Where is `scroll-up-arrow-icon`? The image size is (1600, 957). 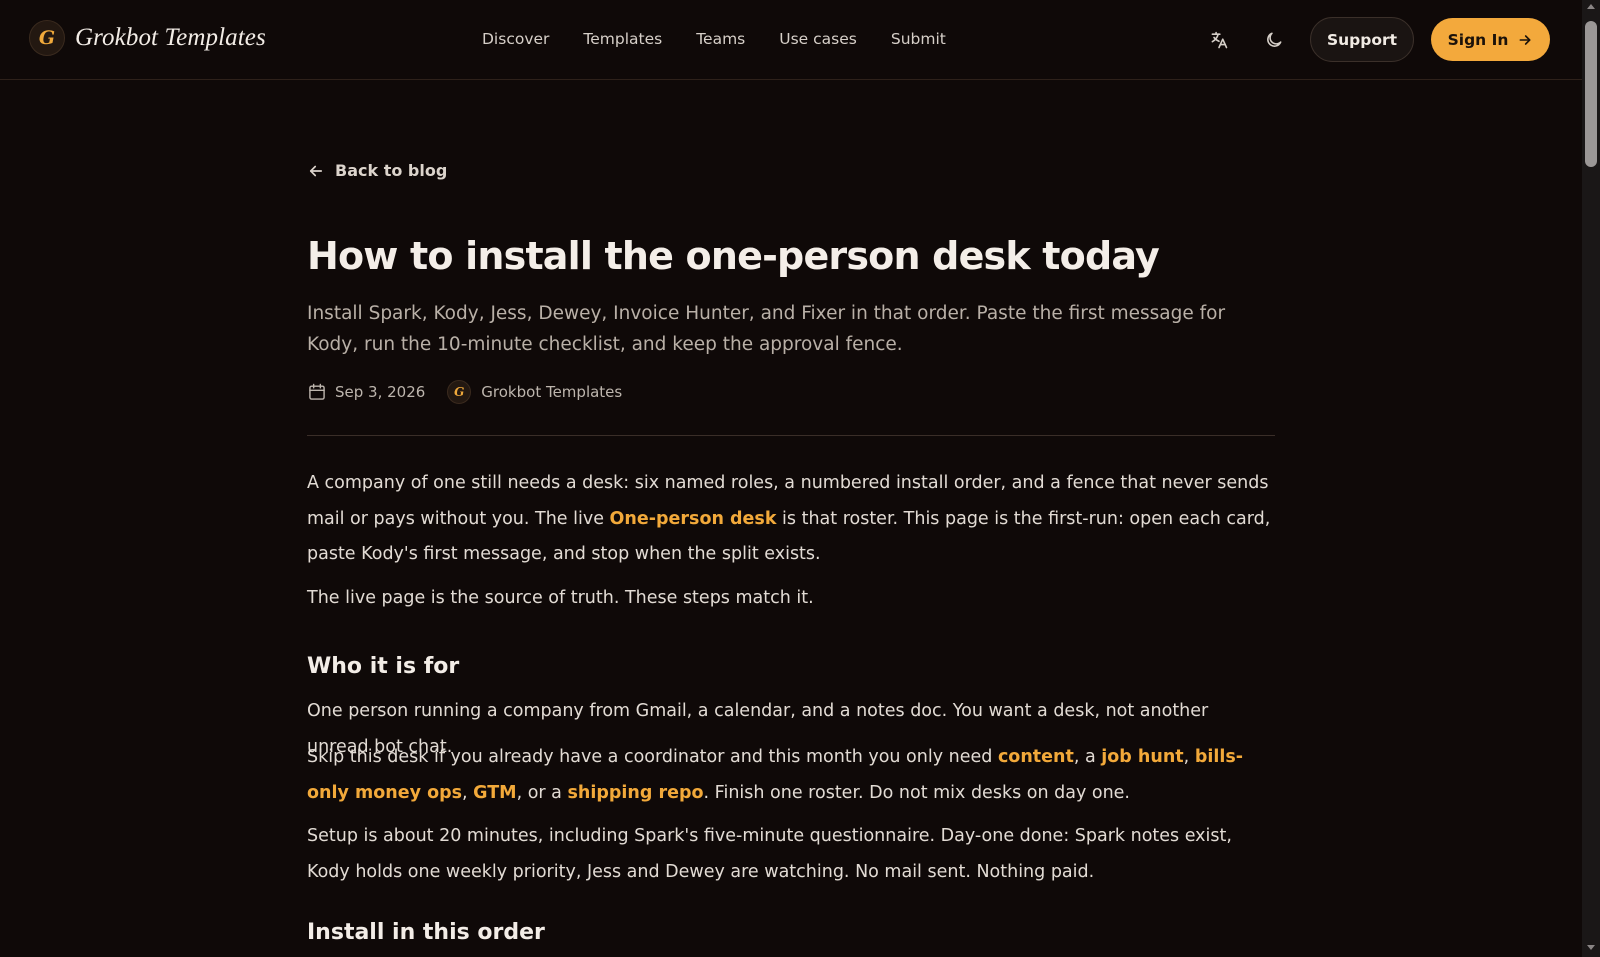
scroll-up-arrow-icon is located at coordinates (1591, 6).